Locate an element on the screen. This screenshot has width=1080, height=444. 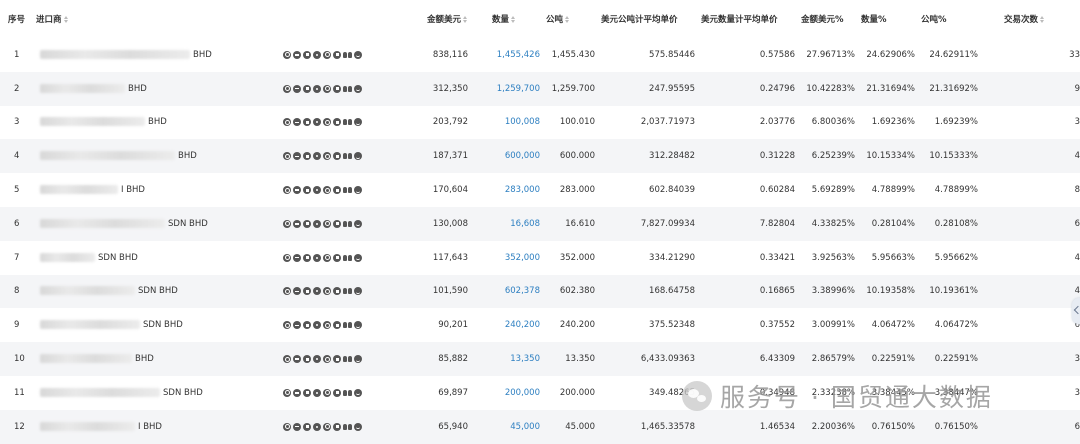
cell-importer: BHD is located at coordinates (201, 88).